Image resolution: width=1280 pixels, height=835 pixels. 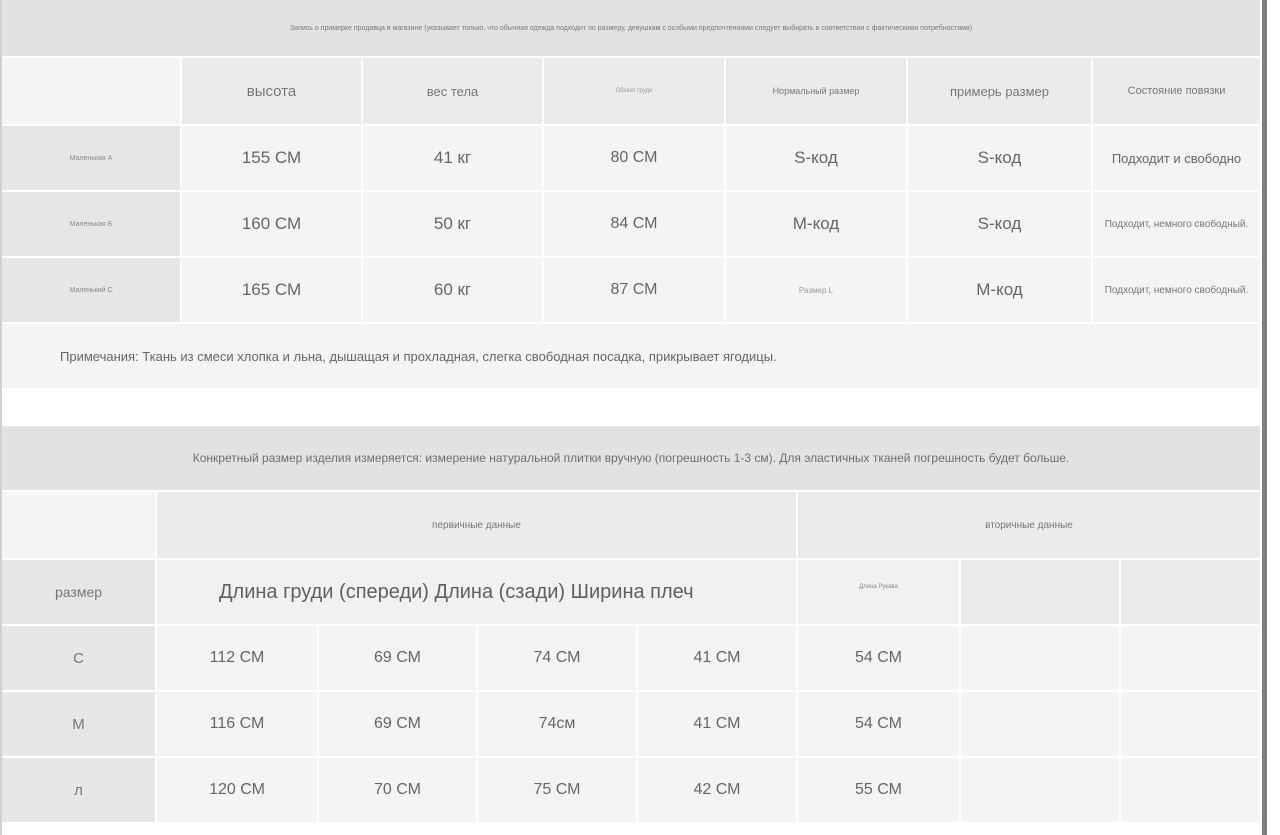 I want to click on cell-bust: 87 СМ, so click(x=635, y=291).